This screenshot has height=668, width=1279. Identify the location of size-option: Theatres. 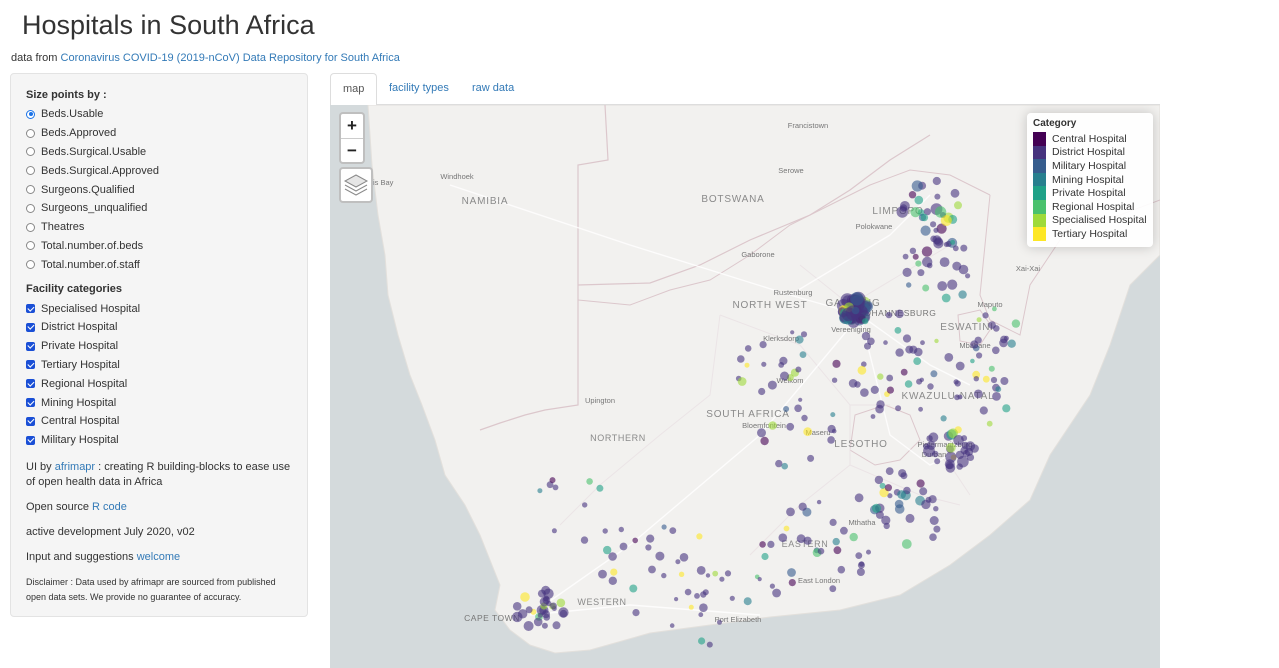
(159, 227).